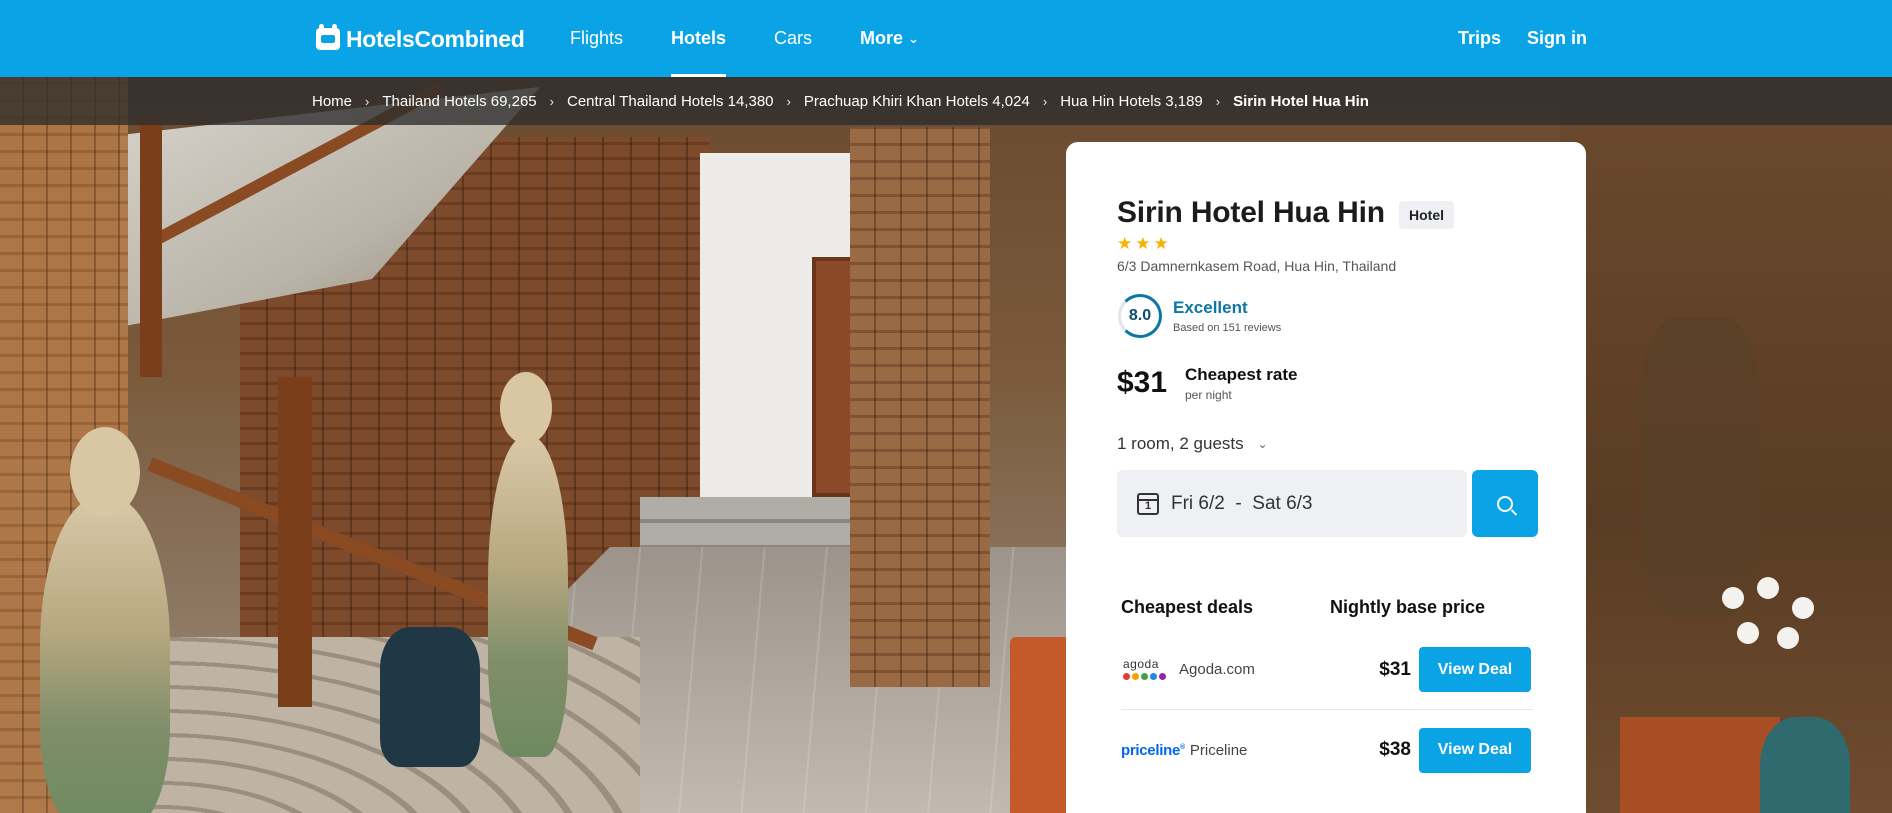 This screenshot has width=1892, height=813. I want to click on photo-statue-center, so click(528, 597).